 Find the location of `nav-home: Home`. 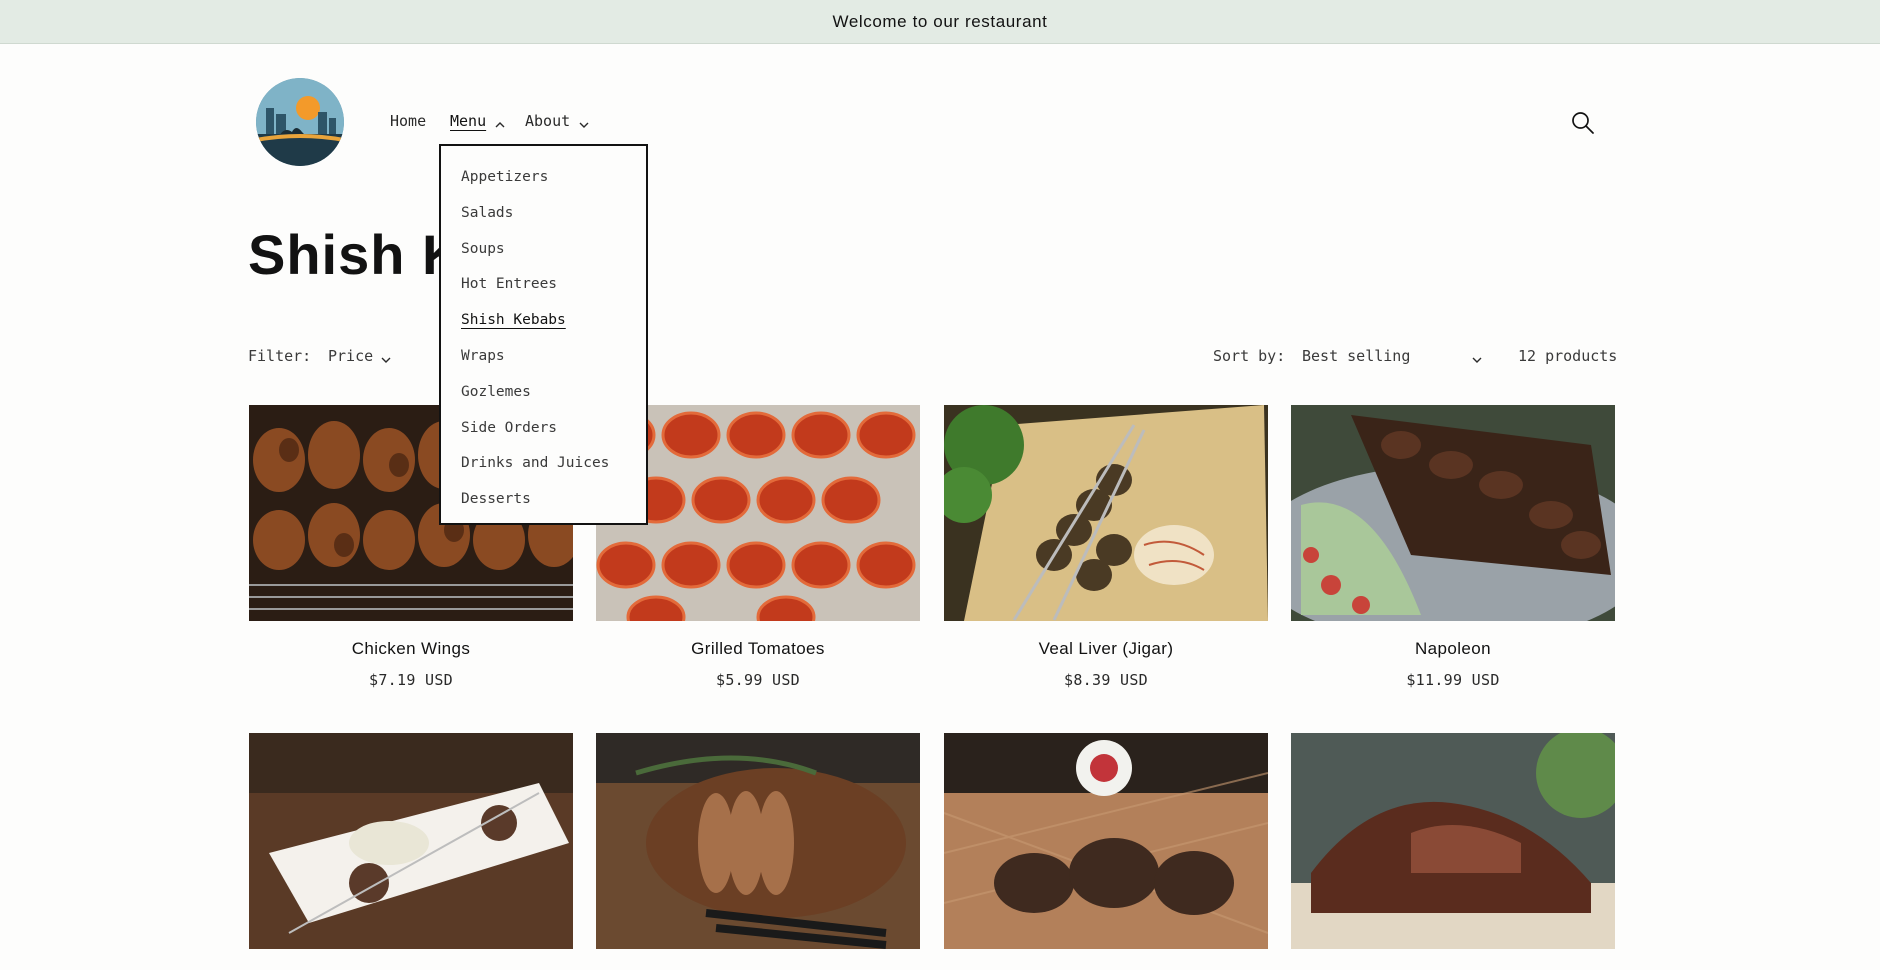

nav-home: Home is located at coordinates (408, 121).